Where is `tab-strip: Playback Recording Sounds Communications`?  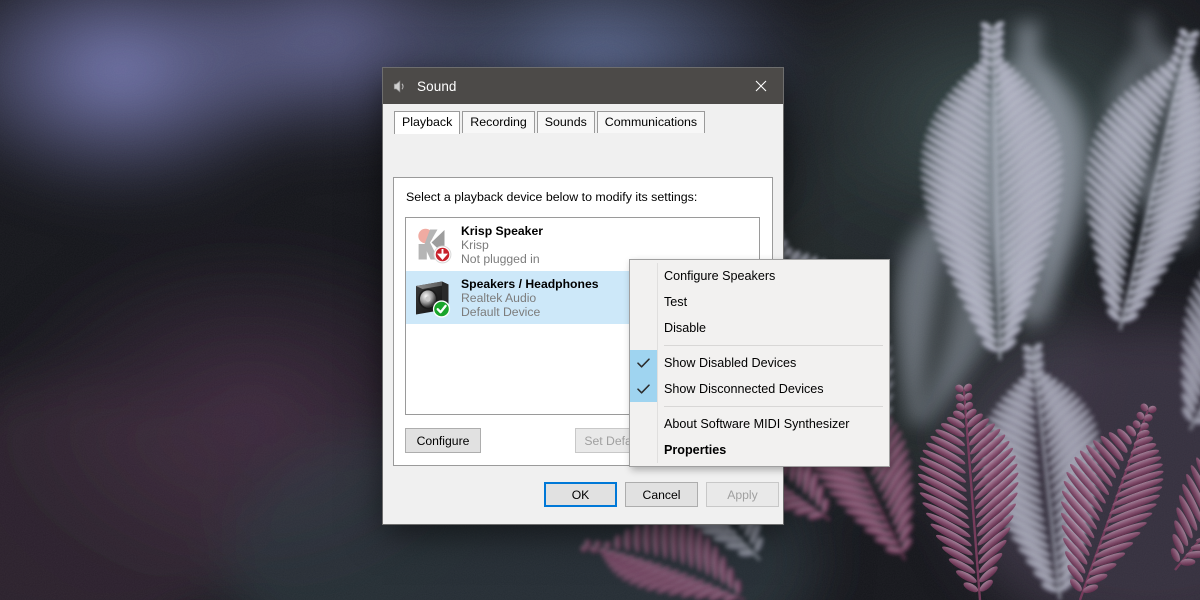 tab-strip: Playback Recording Sounds Communications is located at coordinates (583, 122).